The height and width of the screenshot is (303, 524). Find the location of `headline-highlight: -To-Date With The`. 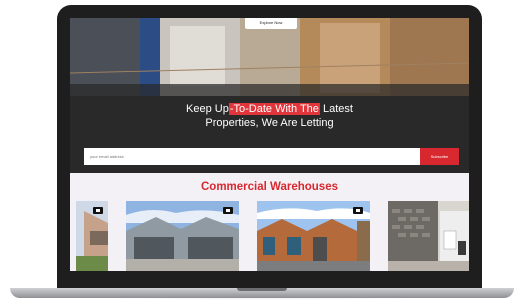

headline-highlight: -To-Date With The is located at coordinates (274, 109).